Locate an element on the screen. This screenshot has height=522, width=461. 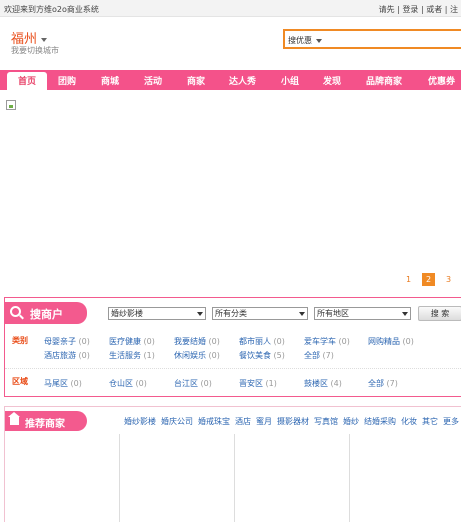
rec-category-link: 婚庆公司 is located at coordinates (177, 421).